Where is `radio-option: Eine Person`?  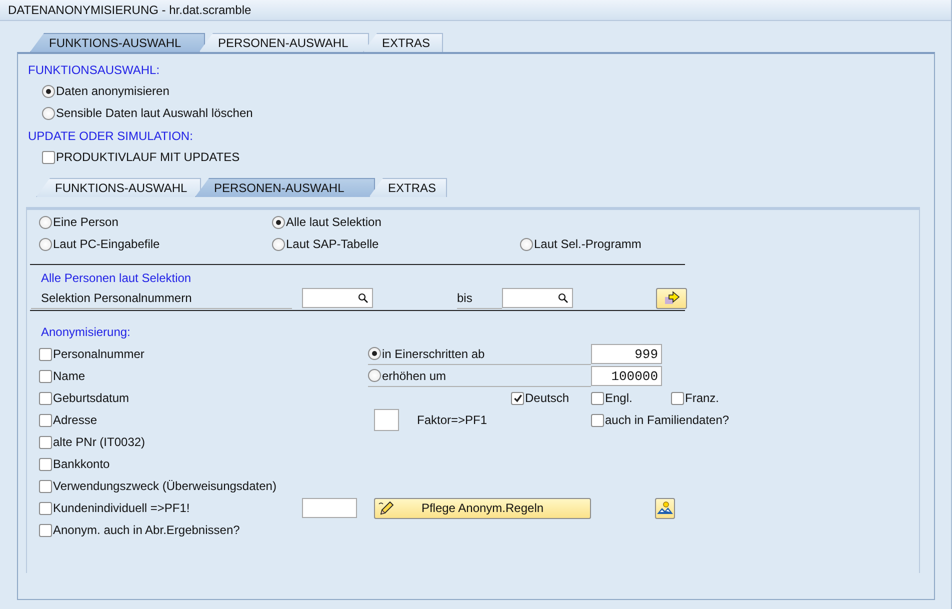
radio-option: Eine Person is located at coordinates (78, 222).